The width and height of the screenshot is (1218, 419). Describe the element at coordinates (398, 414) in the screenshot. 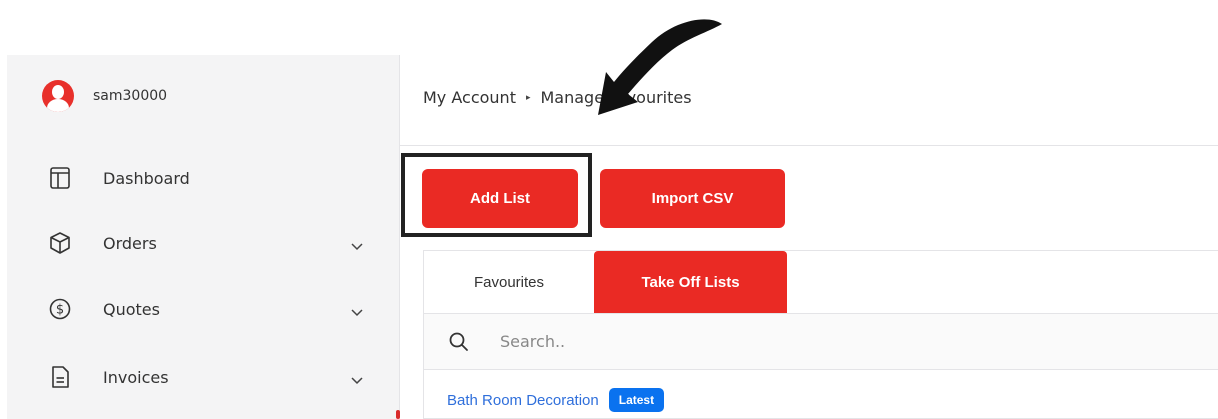

I see `scroll-marker` at that location.